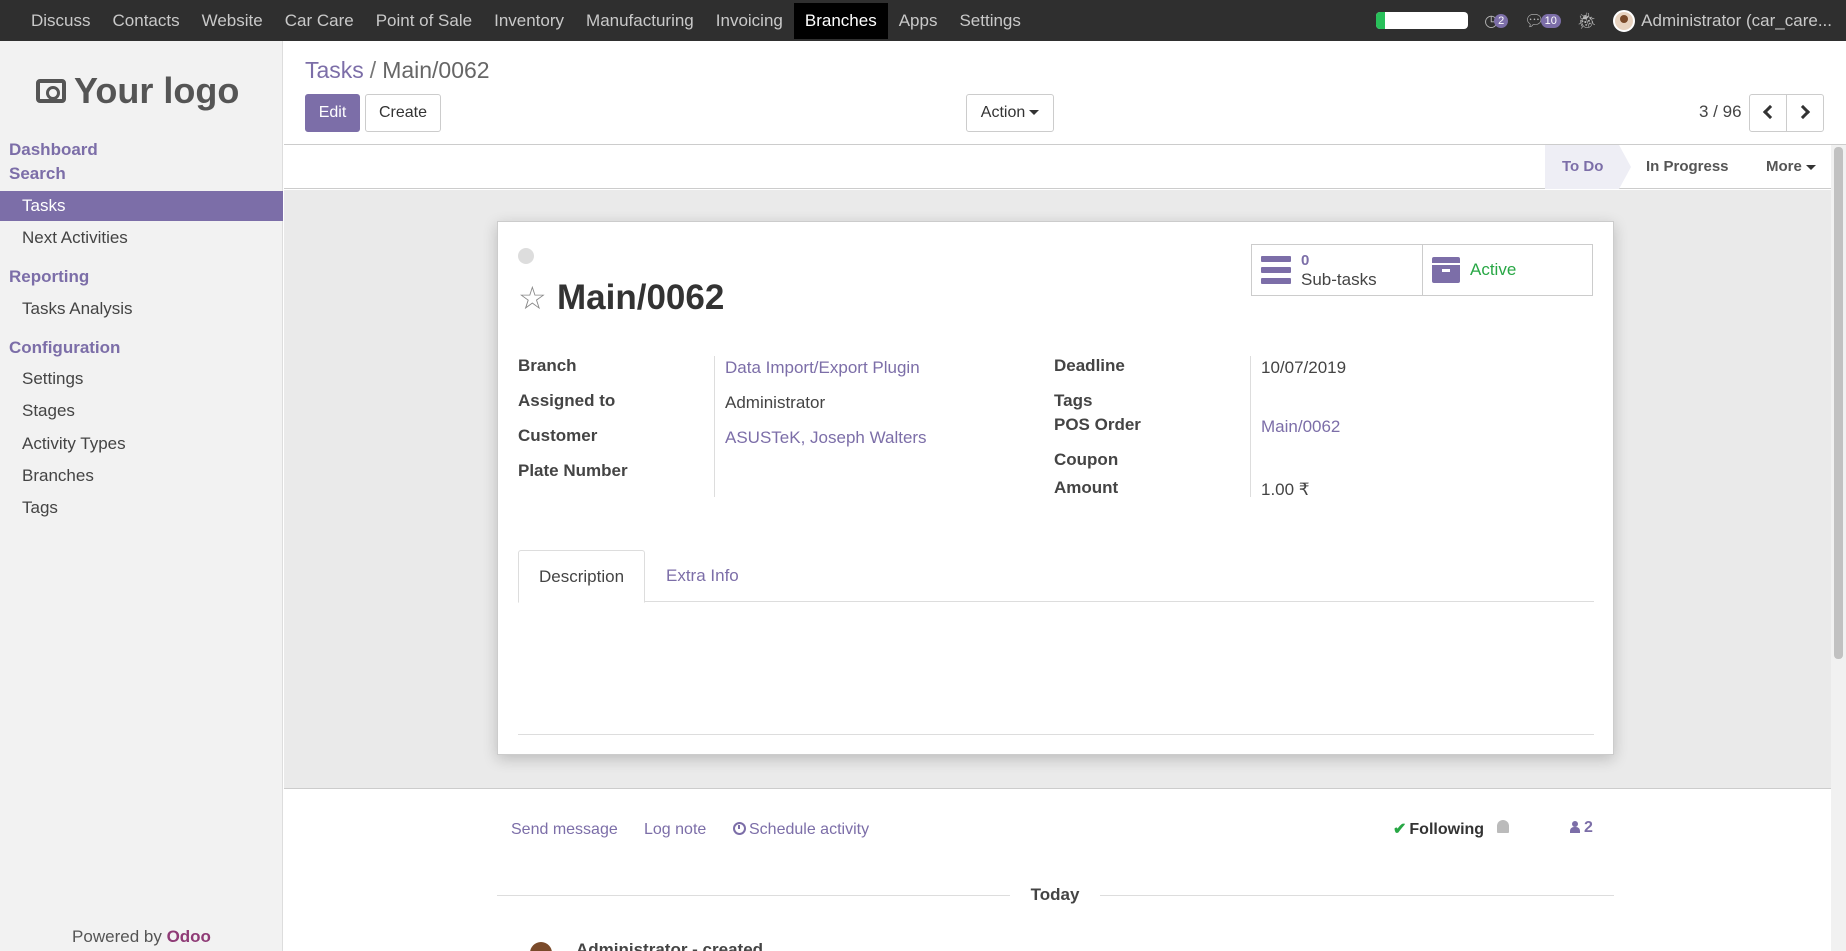 This screenshot has height=951, width=1846. Describe the element at coordinates (1381, 20) in the screenshot. I see `progress-fill` at that location.